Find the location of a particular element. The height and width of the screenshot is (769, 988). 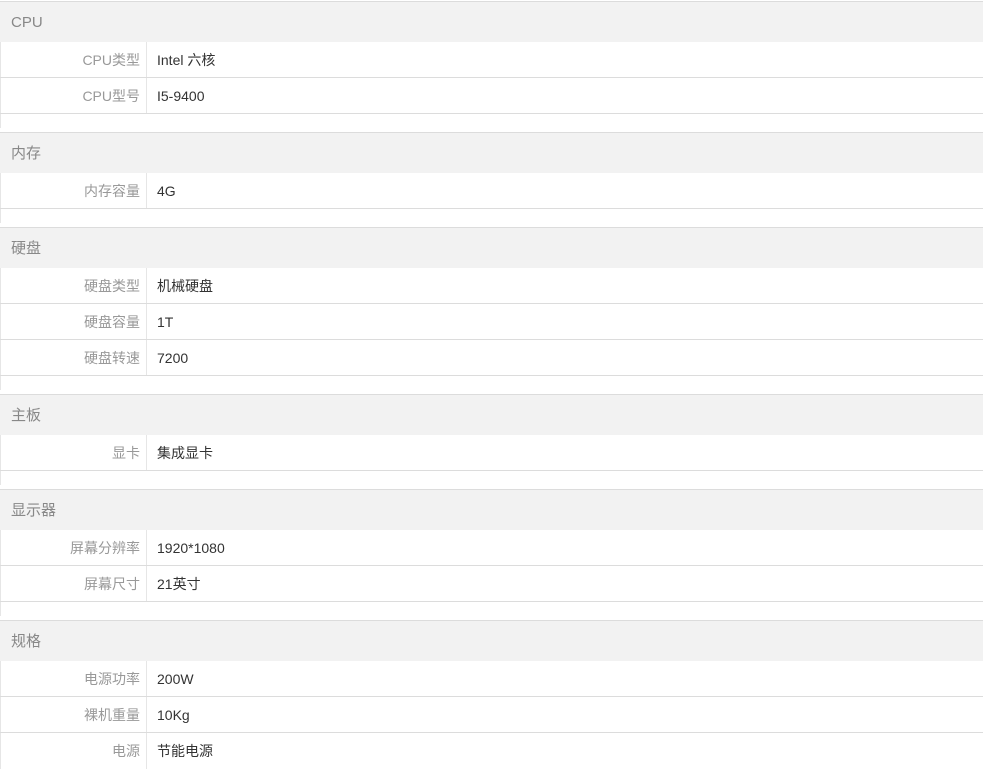

table-row: 硬盘类型 机械硬盘 is located at coordinates (491, 286).